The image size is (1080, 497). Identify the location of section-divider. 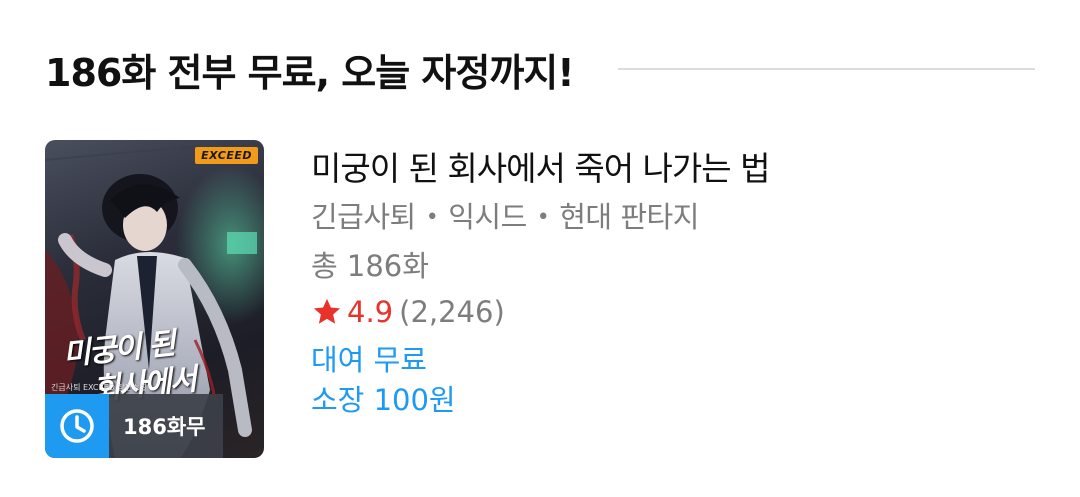
(826, 69).